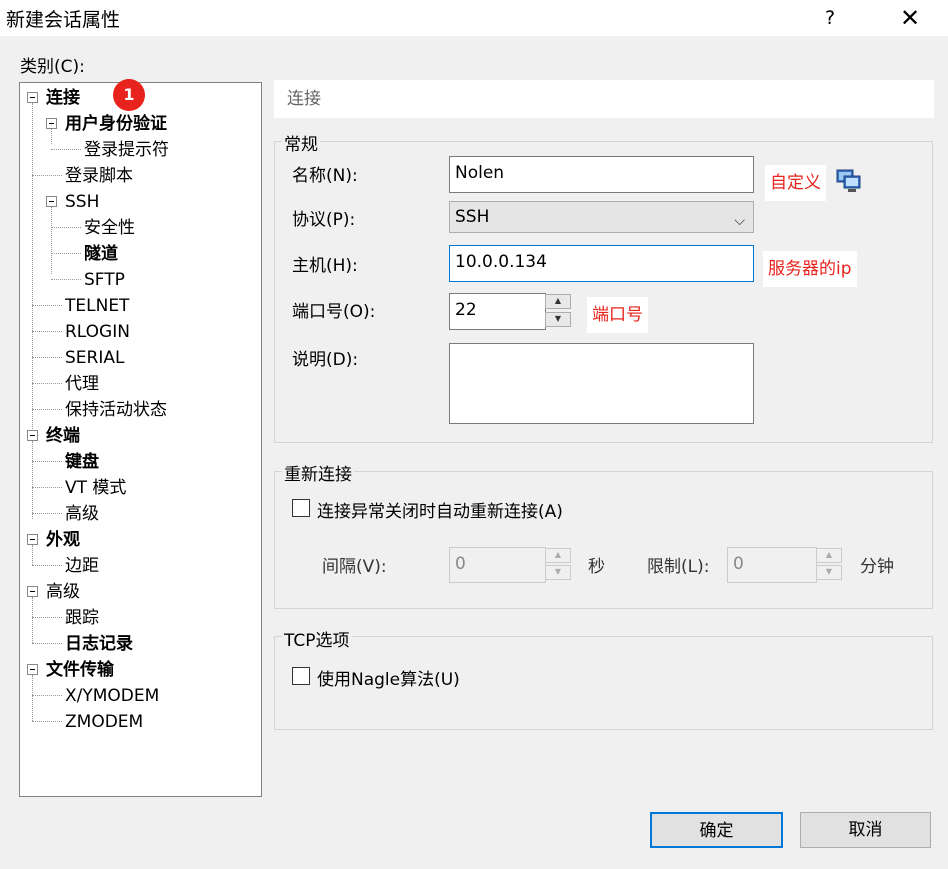 This screenshot has height=869, width=948. I want to click on general-legend: 常规, so click(301, 142).